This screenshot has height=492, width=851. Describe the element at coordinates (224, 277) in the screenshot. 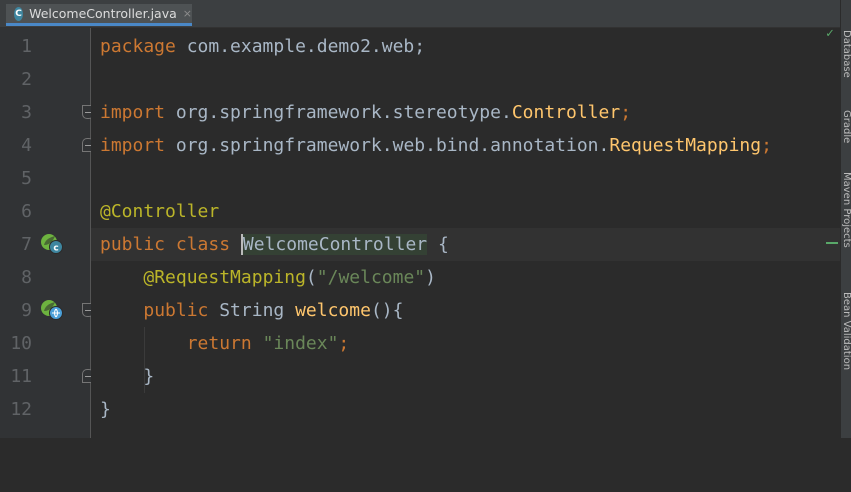

I see `annotation: @RequestMapping` at that location.